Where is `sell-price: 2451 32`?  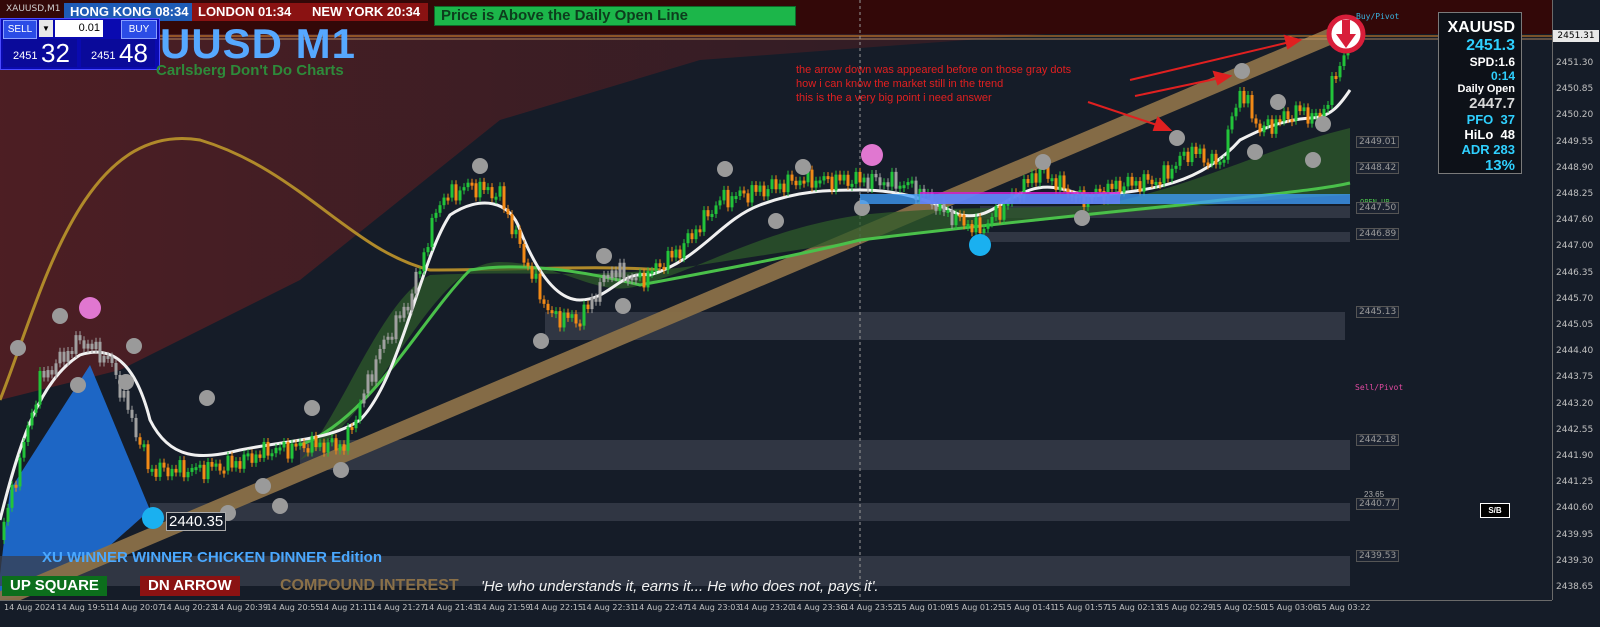 sell-price: 2451 32 is located at coordinates (40, 53).